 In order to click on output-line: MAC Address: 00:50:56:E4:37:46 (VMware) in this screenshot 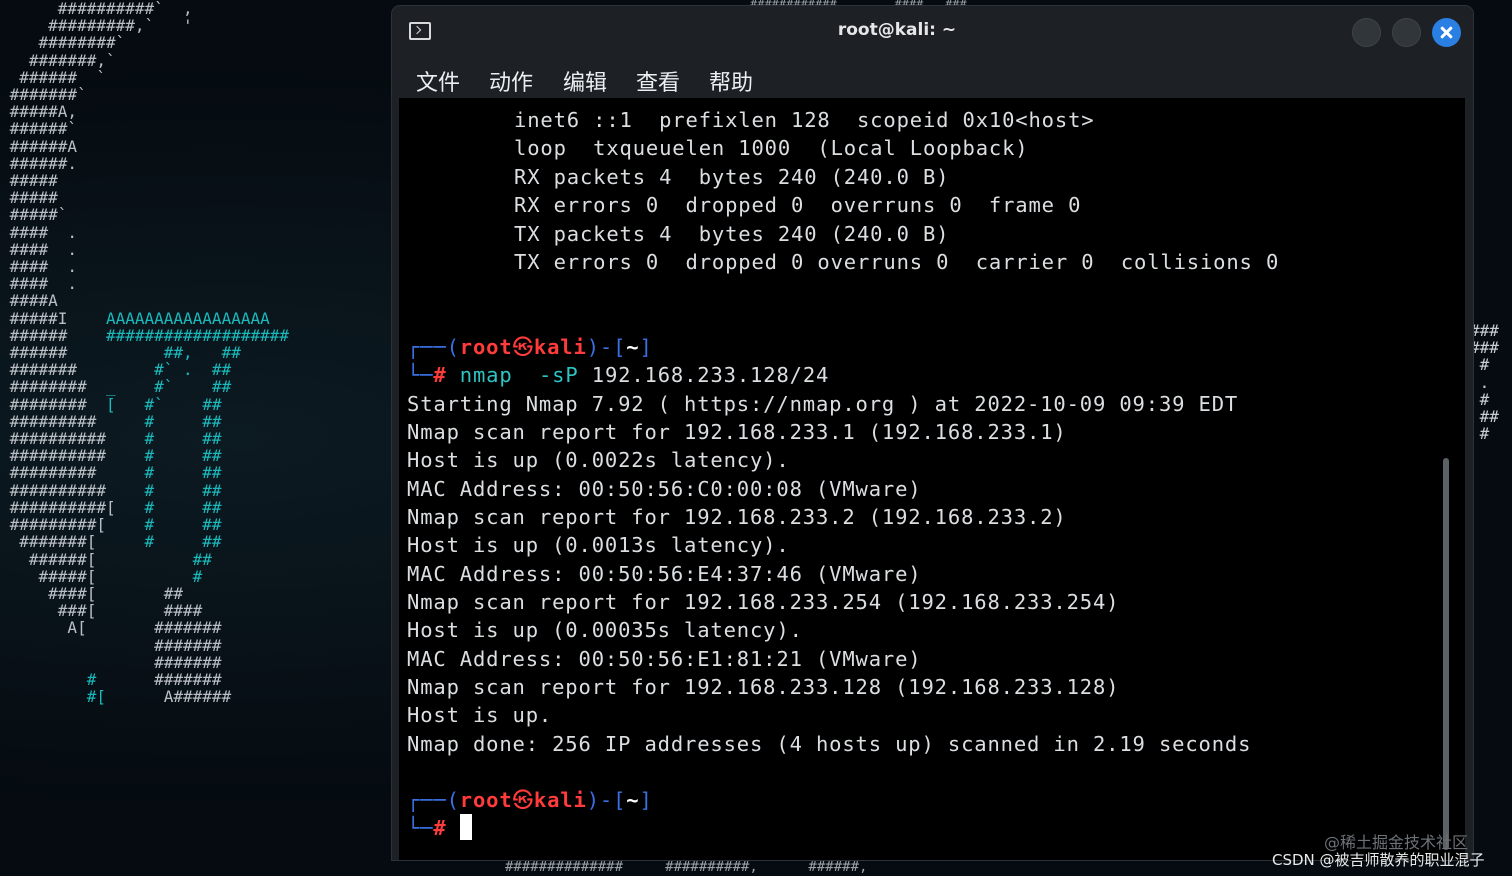, I will do `click(664, 574)`.